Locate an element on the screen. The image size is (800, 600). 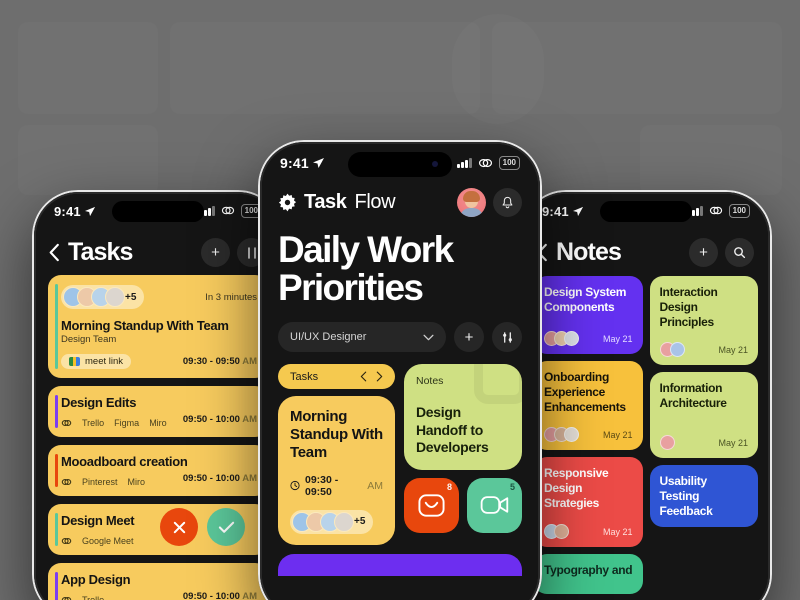
status-bar-right: 9:41 100 is located at coordinates (646, 211).